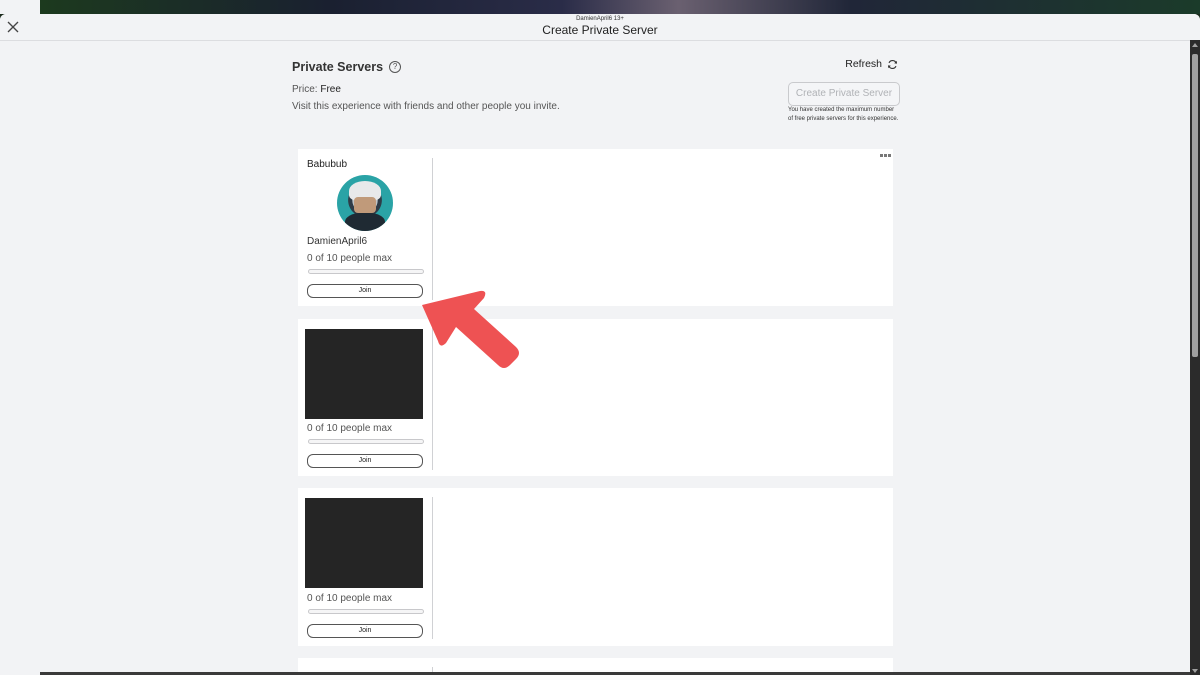  What do you see at coordinates (1195, 357) in the screenshot?
I see `vertical-scrollbar` at bounding box center [1195, 357].